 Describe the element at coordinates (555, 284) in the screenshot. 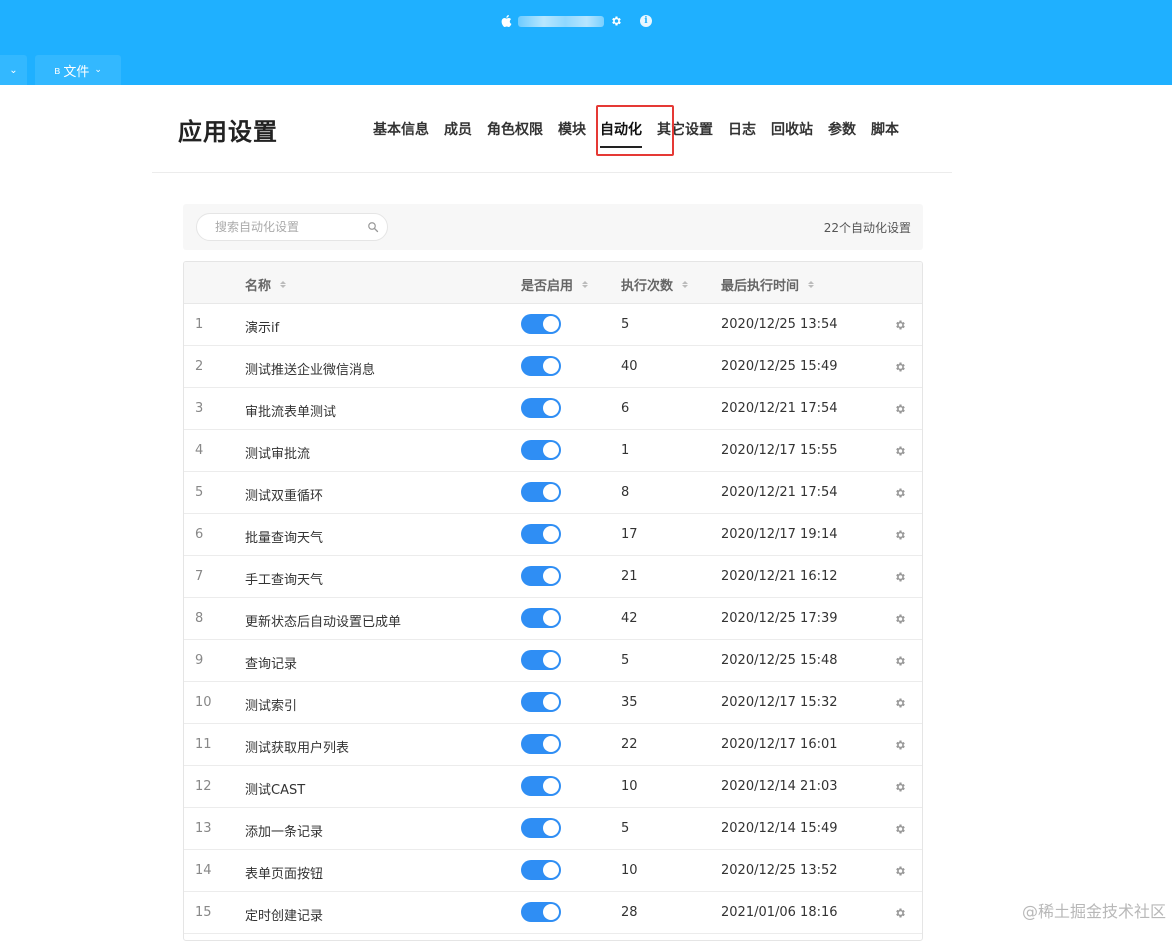

I see `header-enabled: 是否启用` at that location.